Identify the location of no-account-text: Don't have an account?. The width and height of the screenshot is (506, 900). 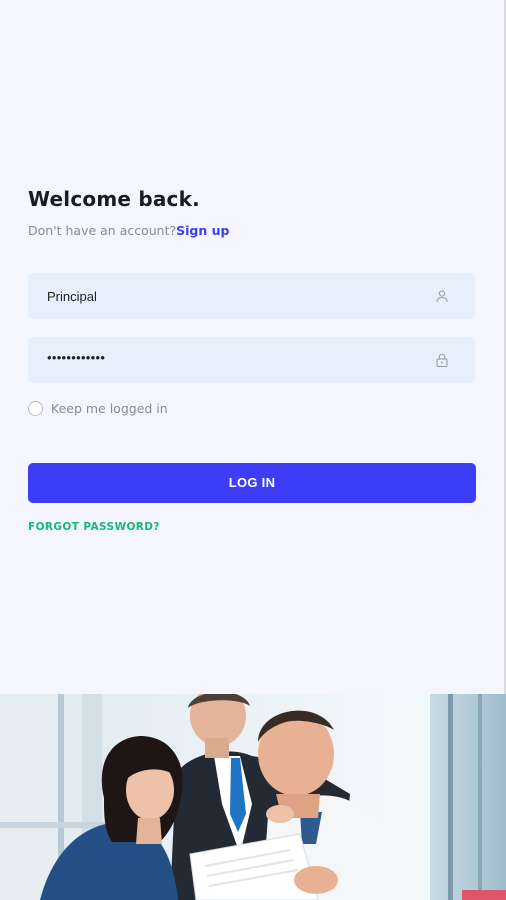
(102, 230).